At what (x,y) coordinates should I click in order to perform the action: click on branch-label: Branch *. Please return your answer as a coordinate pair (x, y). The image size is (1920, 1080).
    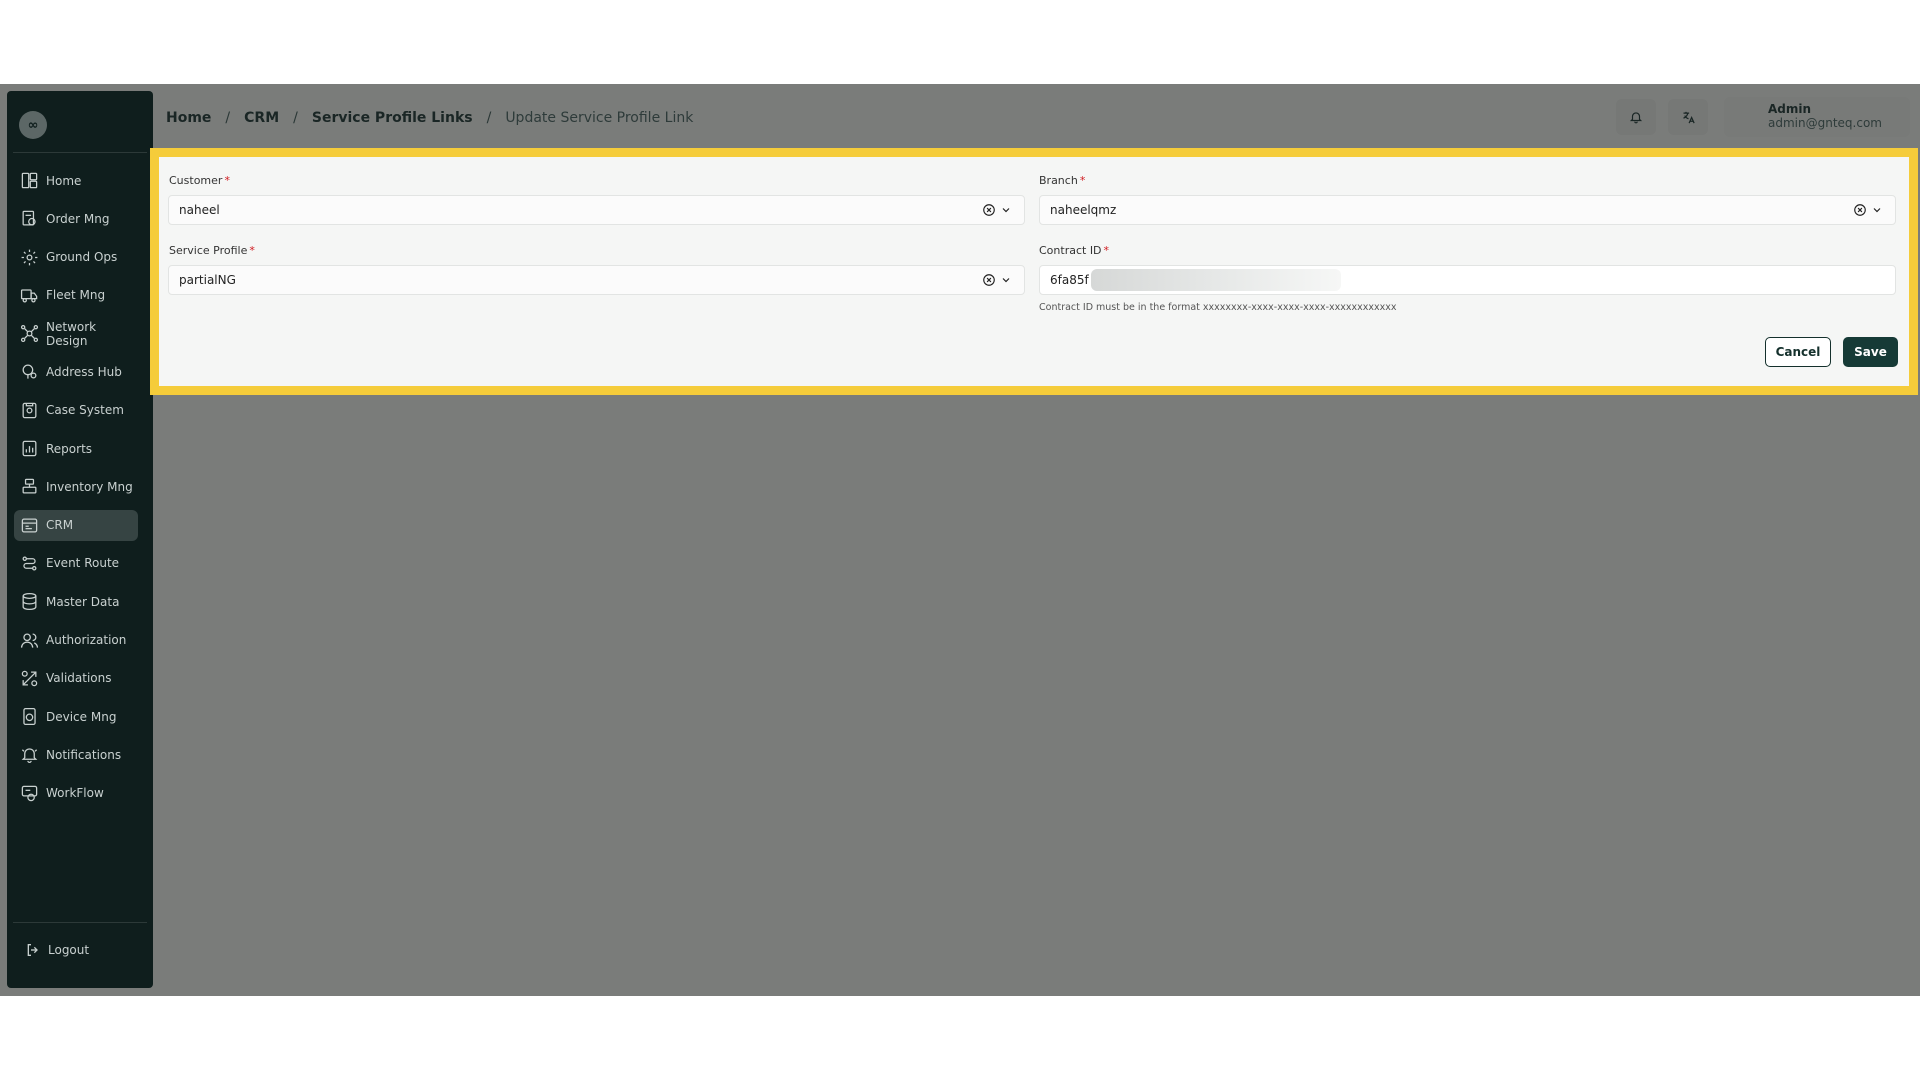
    Looking at the image, I should click on (1062, 180).